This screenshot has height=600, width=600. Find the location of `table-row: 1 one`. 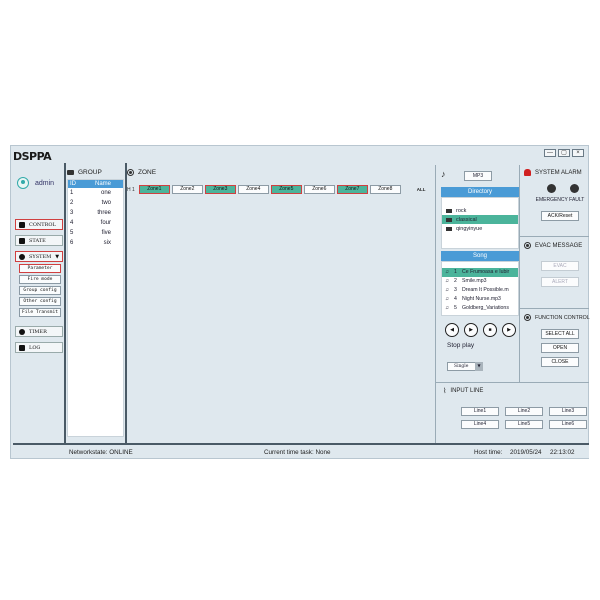

table-row: 1 one is located at coordinates (95, 193).